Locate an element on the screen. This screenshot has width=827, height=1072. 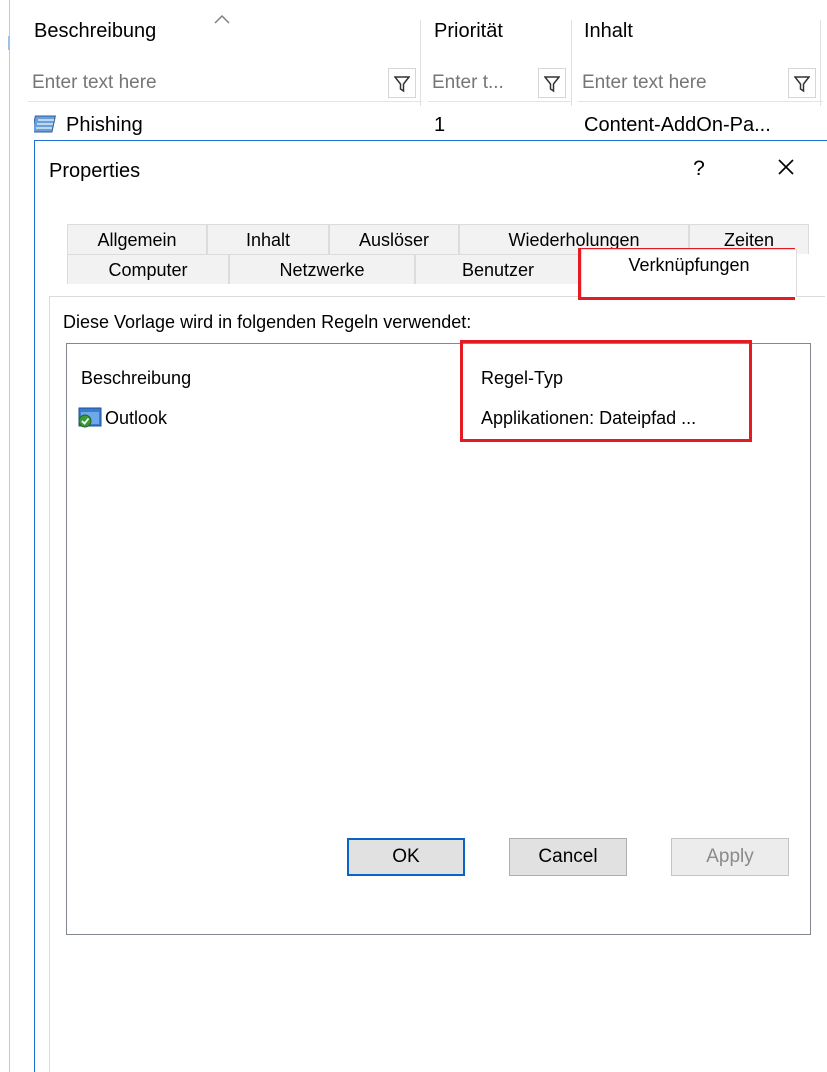
help-button: ? is located at coordinates (699, 169).